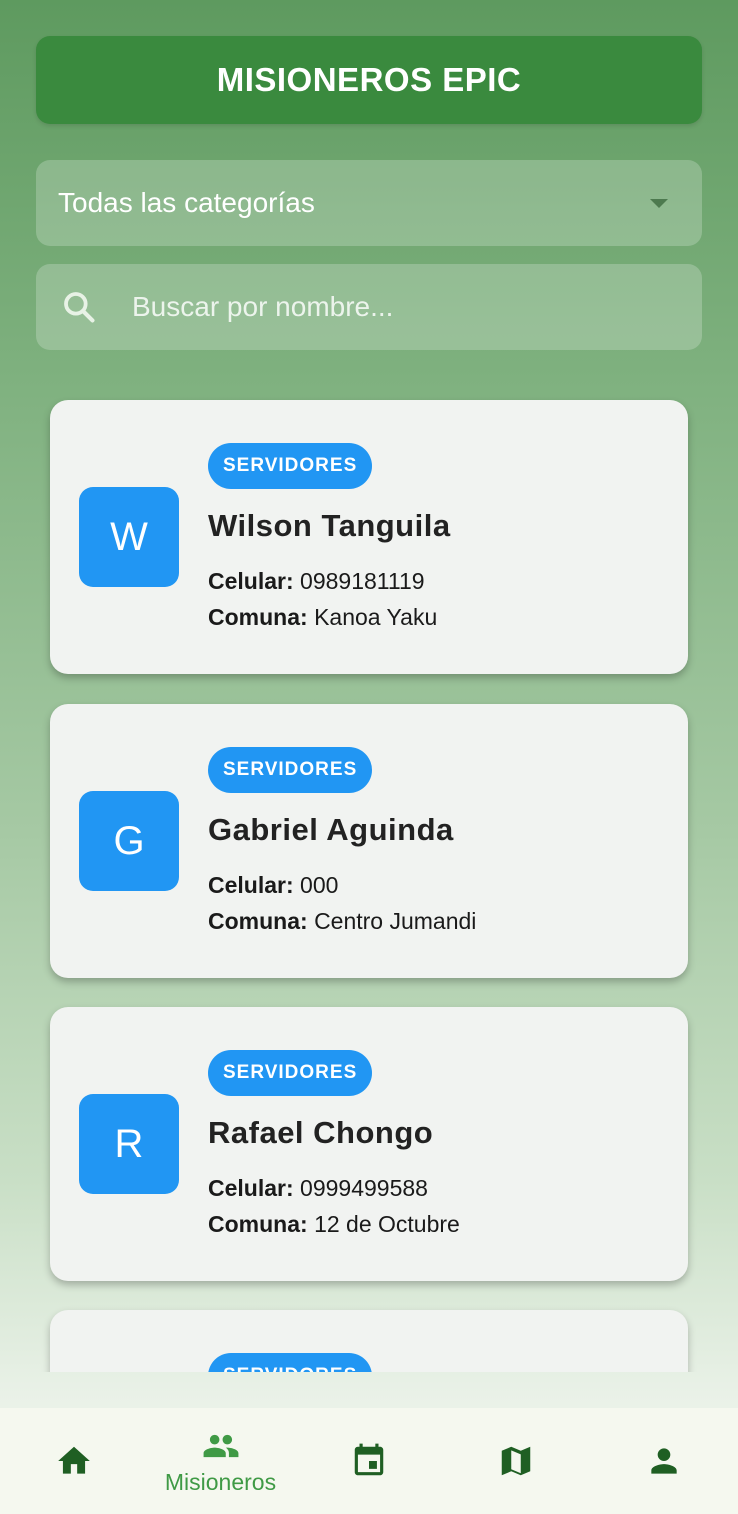 The width and height of the screenshot is (738, 1514). I want to click on nav-item-home, so click(73, 1461).